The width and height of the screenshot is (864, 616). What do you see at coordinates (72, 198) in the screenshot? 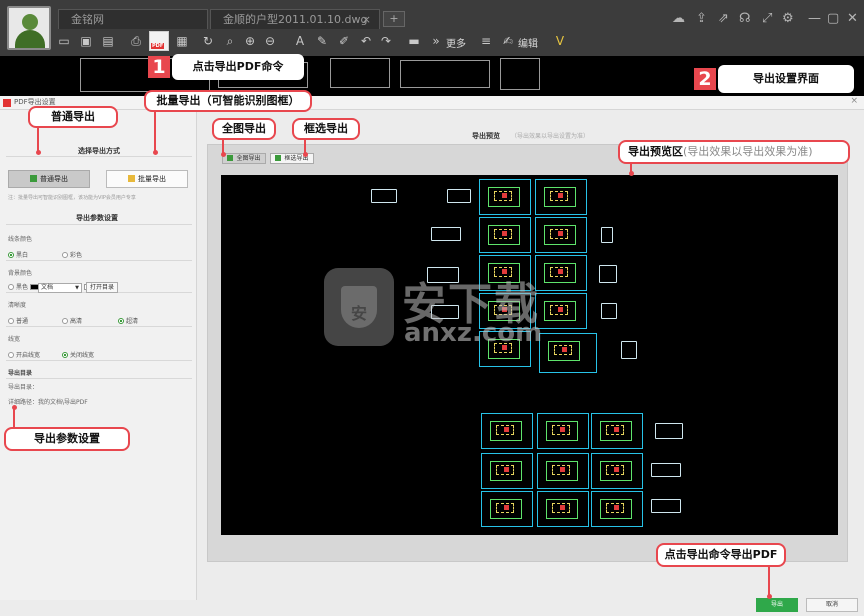
I see `batch-export-note: 注：批量导出可智能识别图框，该功能为VIP会员用户专享` at bounding box center [72, 198].